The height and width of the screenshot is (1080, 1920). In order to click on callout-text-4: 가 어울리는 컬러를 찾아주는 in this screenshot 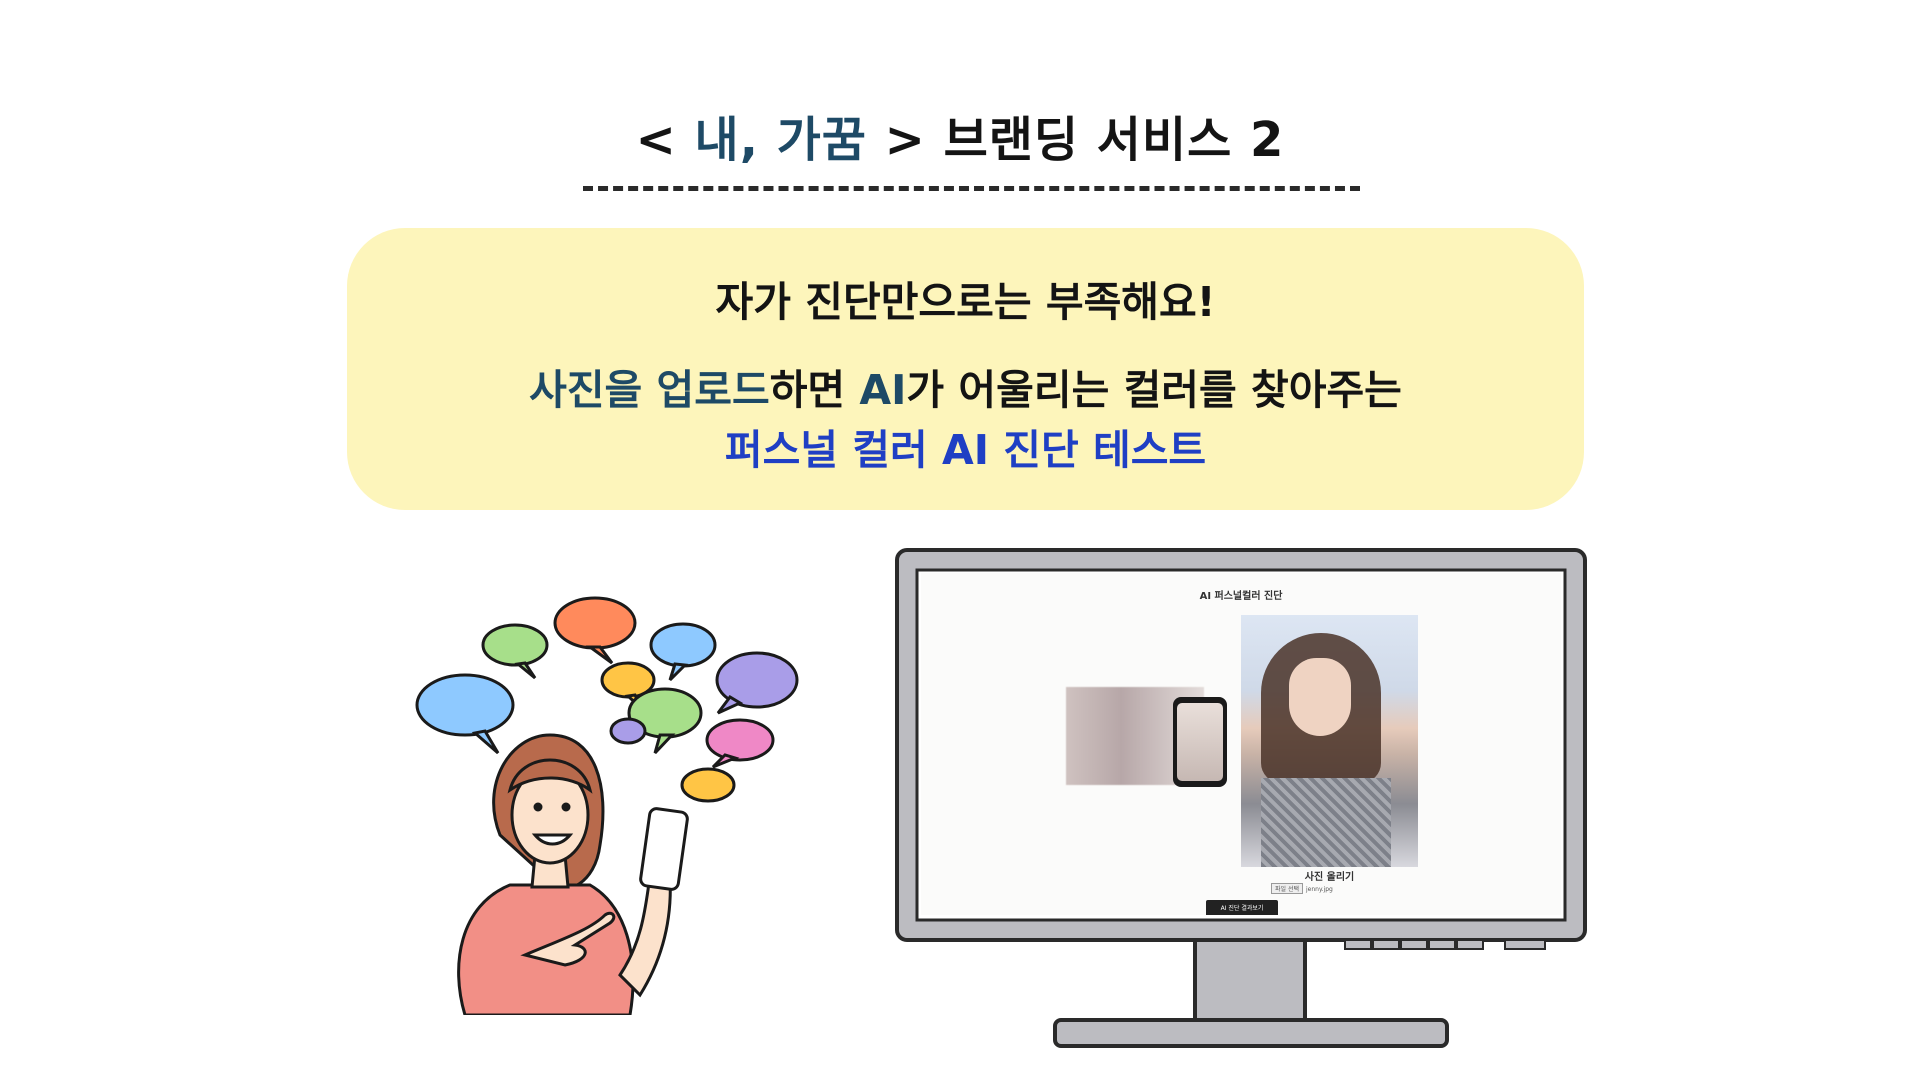, I will do `click(1154, 390)`.